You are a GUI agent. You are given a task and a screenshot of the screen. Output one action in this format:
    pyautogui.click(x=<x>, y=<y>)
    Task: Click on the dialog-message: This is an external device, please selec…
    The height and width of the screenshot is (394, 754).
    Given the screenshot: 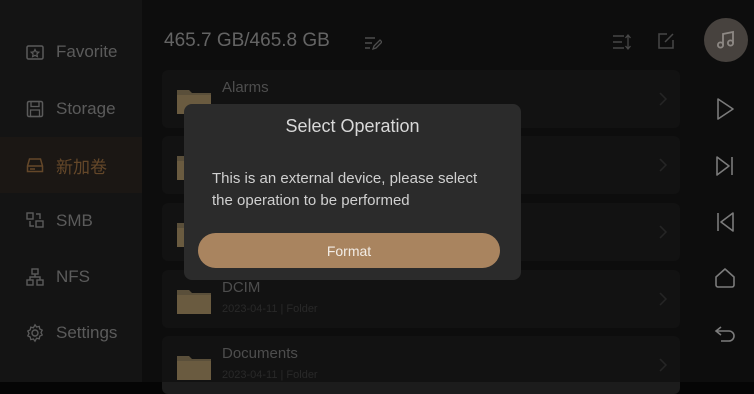 What is the action you would take?
    pyautogui.click(x=345, y=189)
    